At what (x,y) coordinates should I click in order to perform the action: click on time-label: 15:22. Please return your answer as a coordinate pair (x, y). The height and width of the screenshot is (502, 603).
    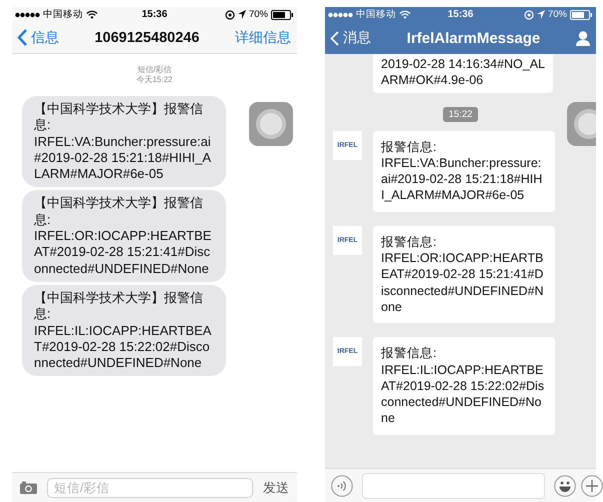
    Looking at the image, I should click on (460, 114).